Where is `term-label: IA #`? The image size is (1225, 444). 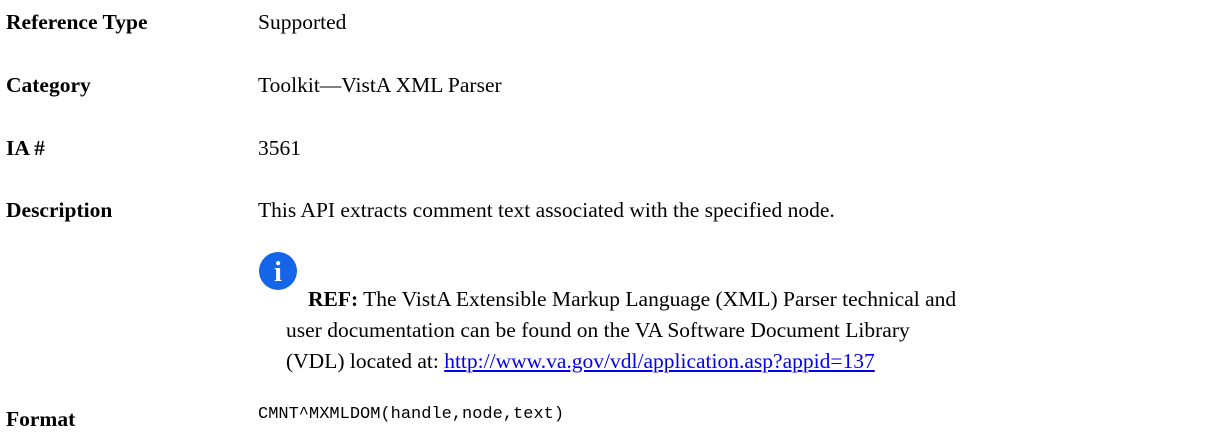 term-label: IA # is located at coordinates (25, 148).